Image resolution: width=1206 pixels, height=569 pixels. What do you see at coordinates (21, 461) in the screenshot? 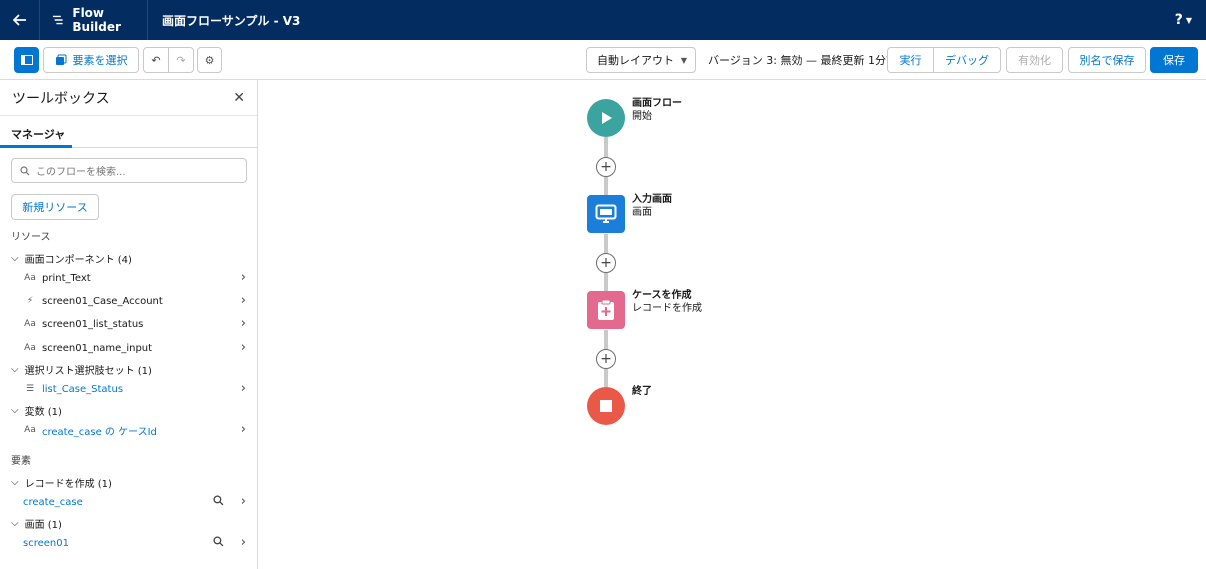
I see `elements-section-label: 要素` at bounding box center [21, 461].